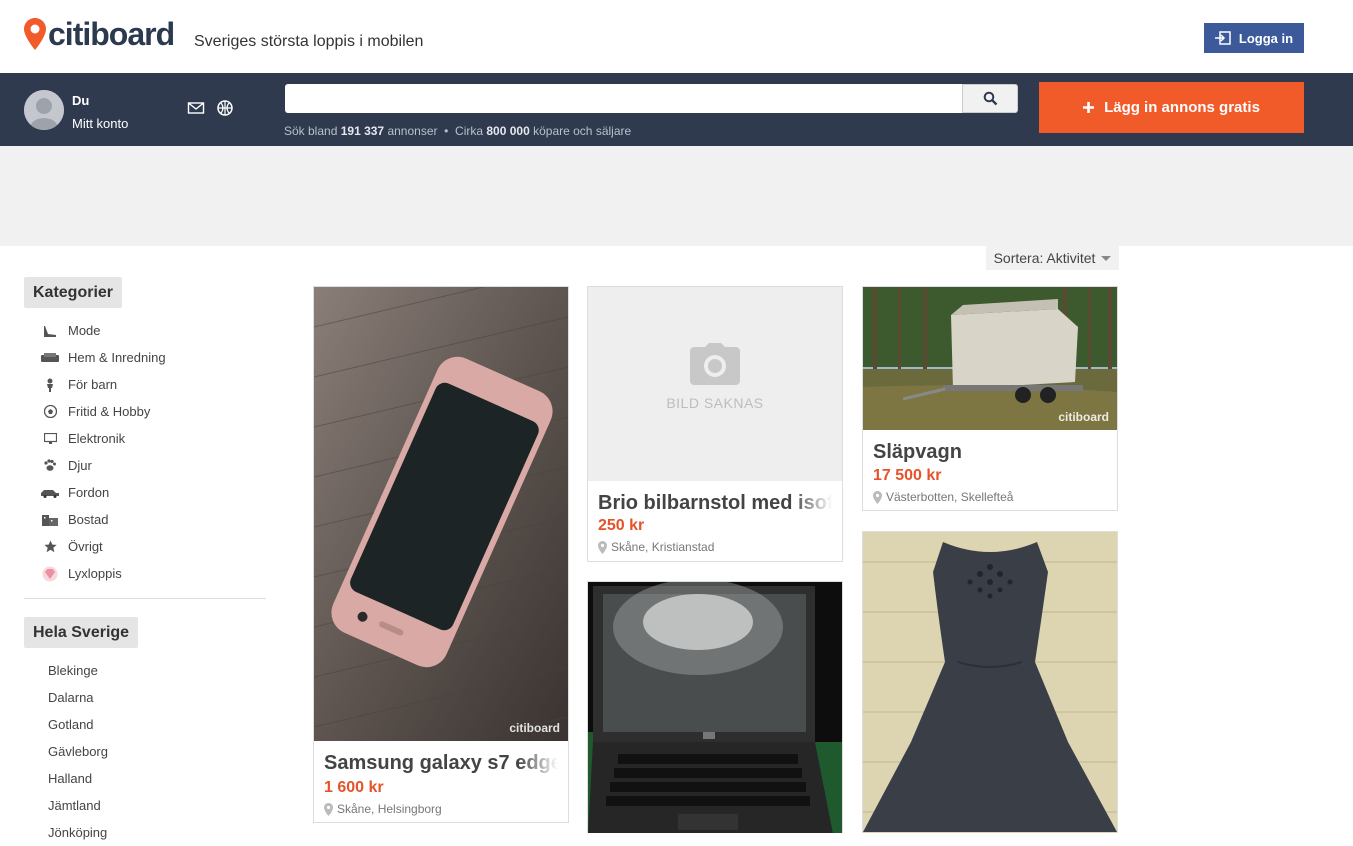 This screenshot has height=846, width=1353. Describe the element at coordinates (50, 547) in the screenshot. I see `star-icon` at that location.